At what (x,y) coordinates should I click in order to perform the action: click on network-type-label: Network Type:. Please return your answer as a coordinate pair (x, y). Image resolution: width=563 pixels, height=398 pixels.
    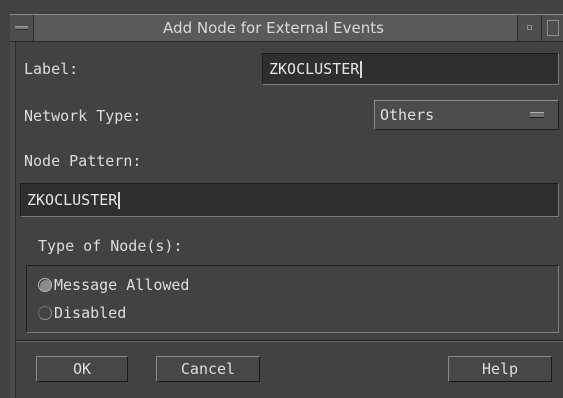
    Looking at the image, I should click on (83, 116).